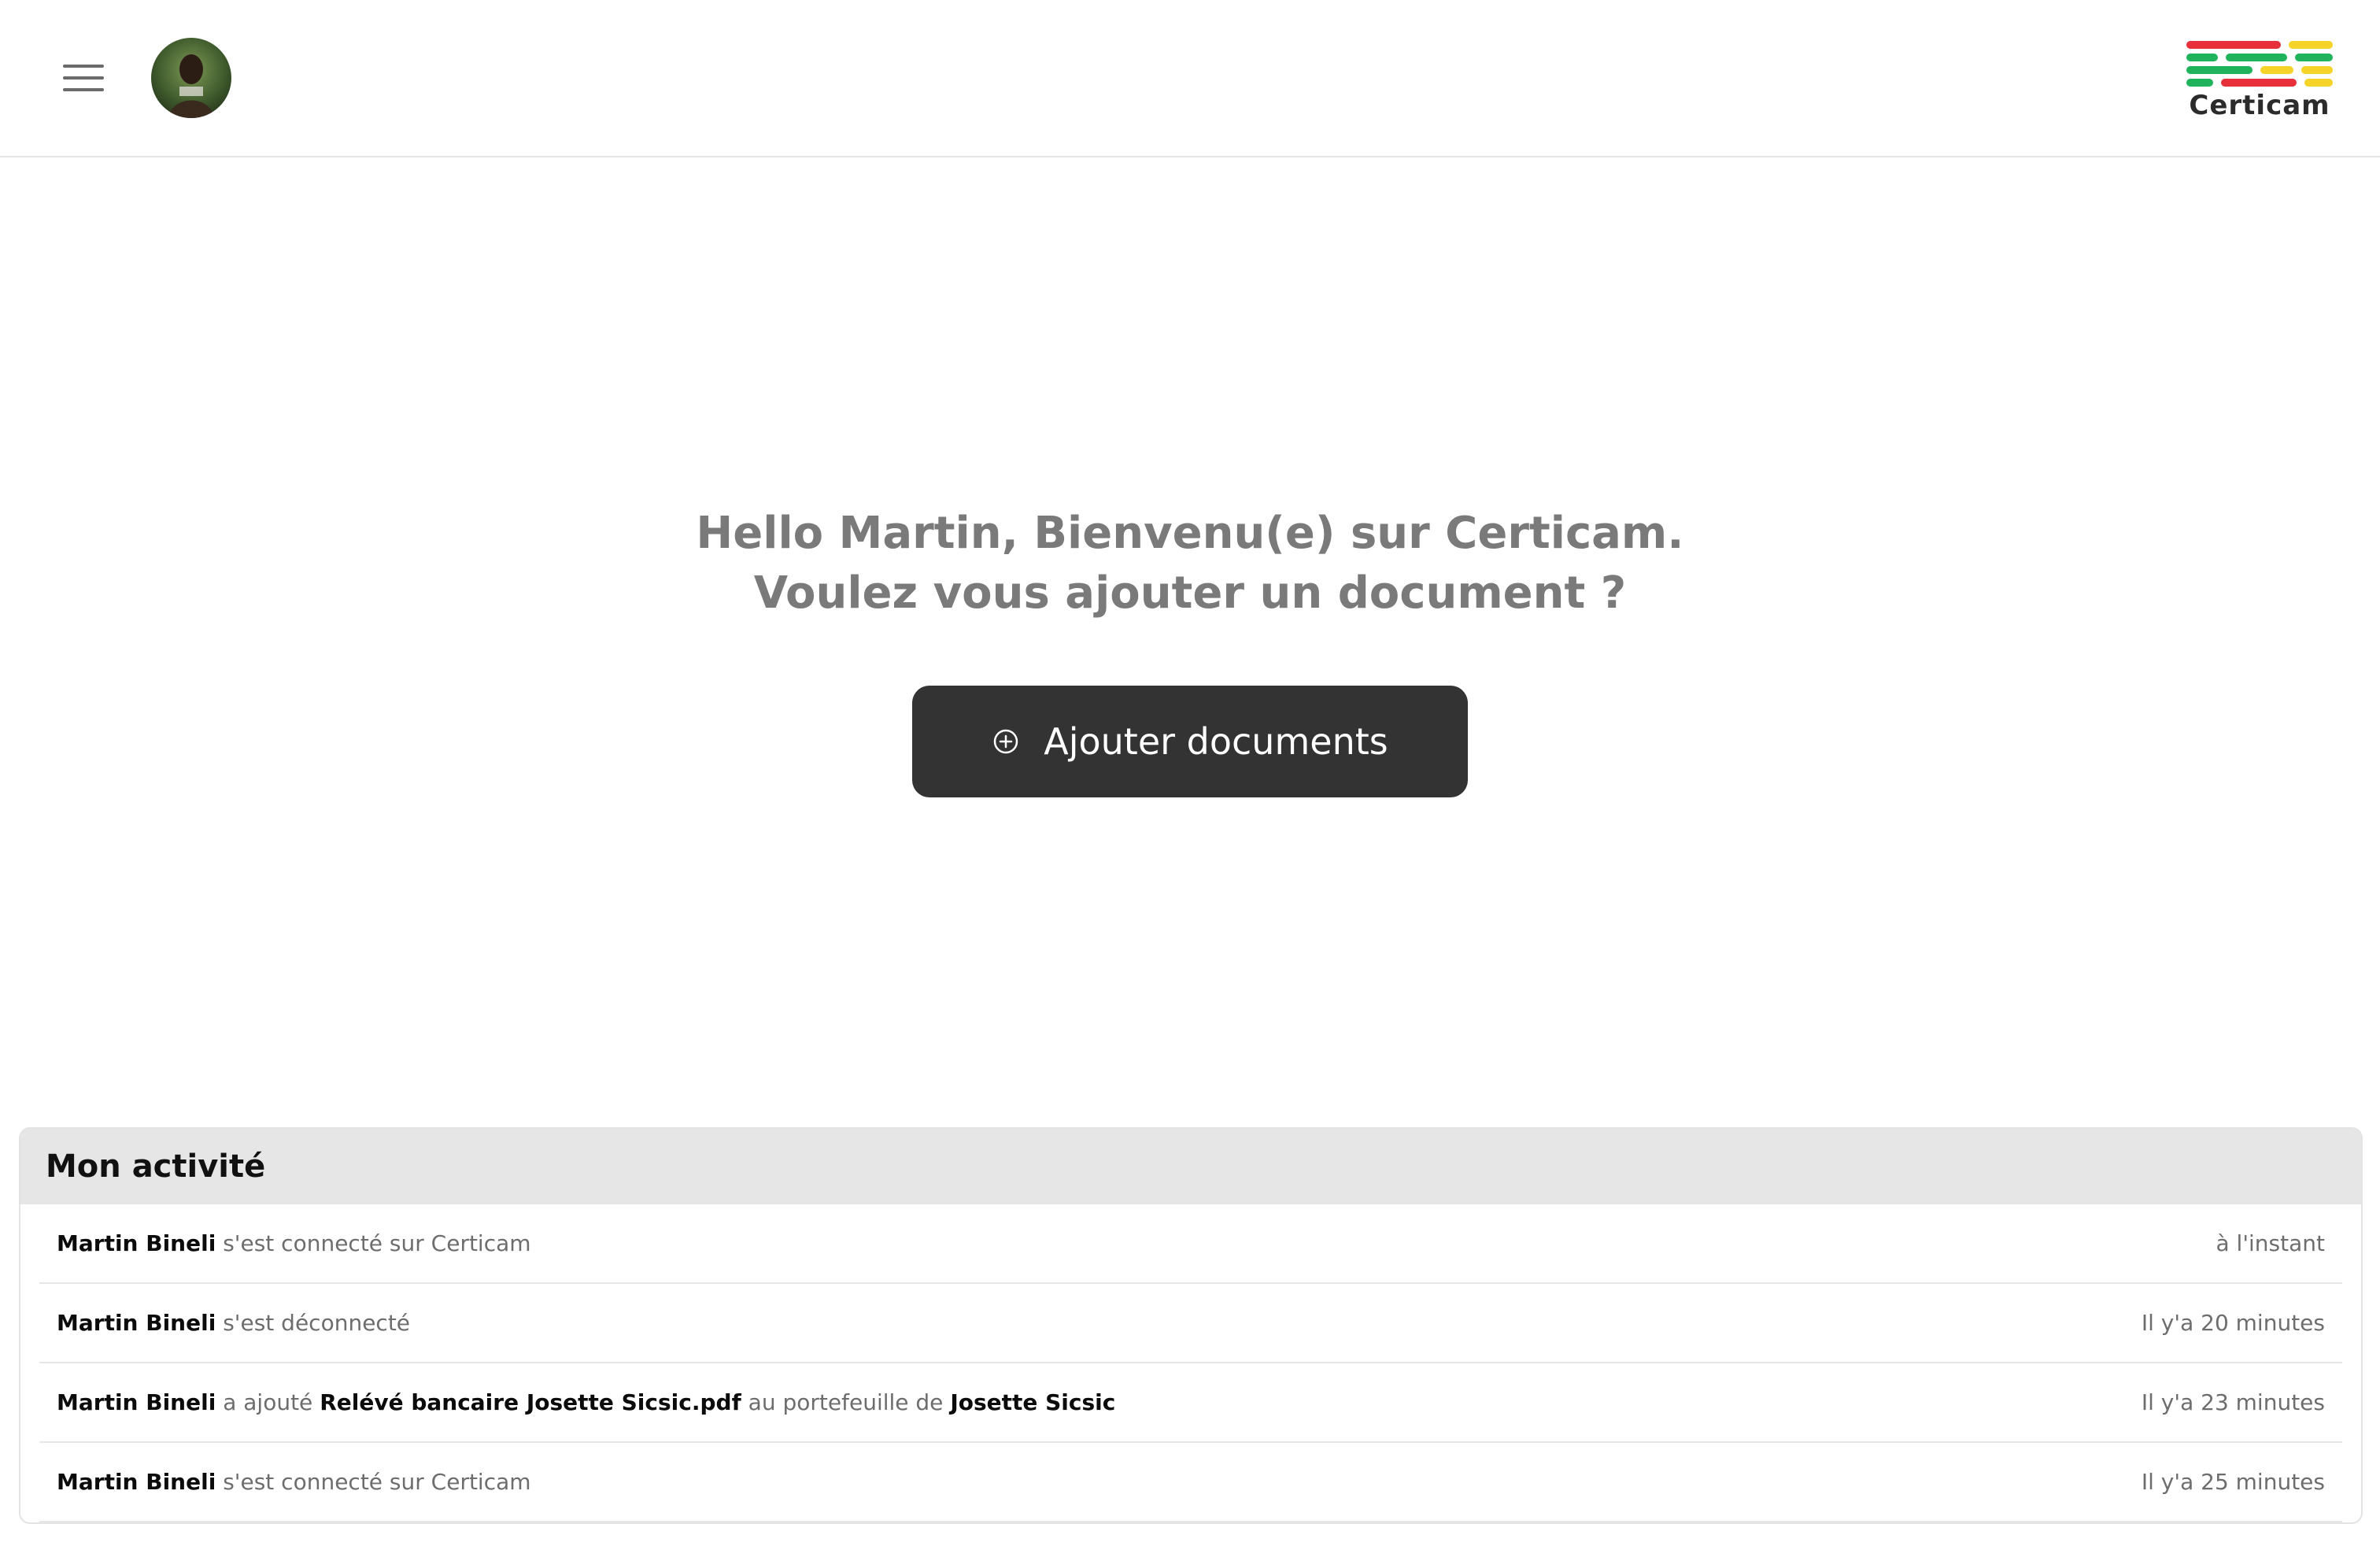  I want to click on user-avatar, so click(191, 78).